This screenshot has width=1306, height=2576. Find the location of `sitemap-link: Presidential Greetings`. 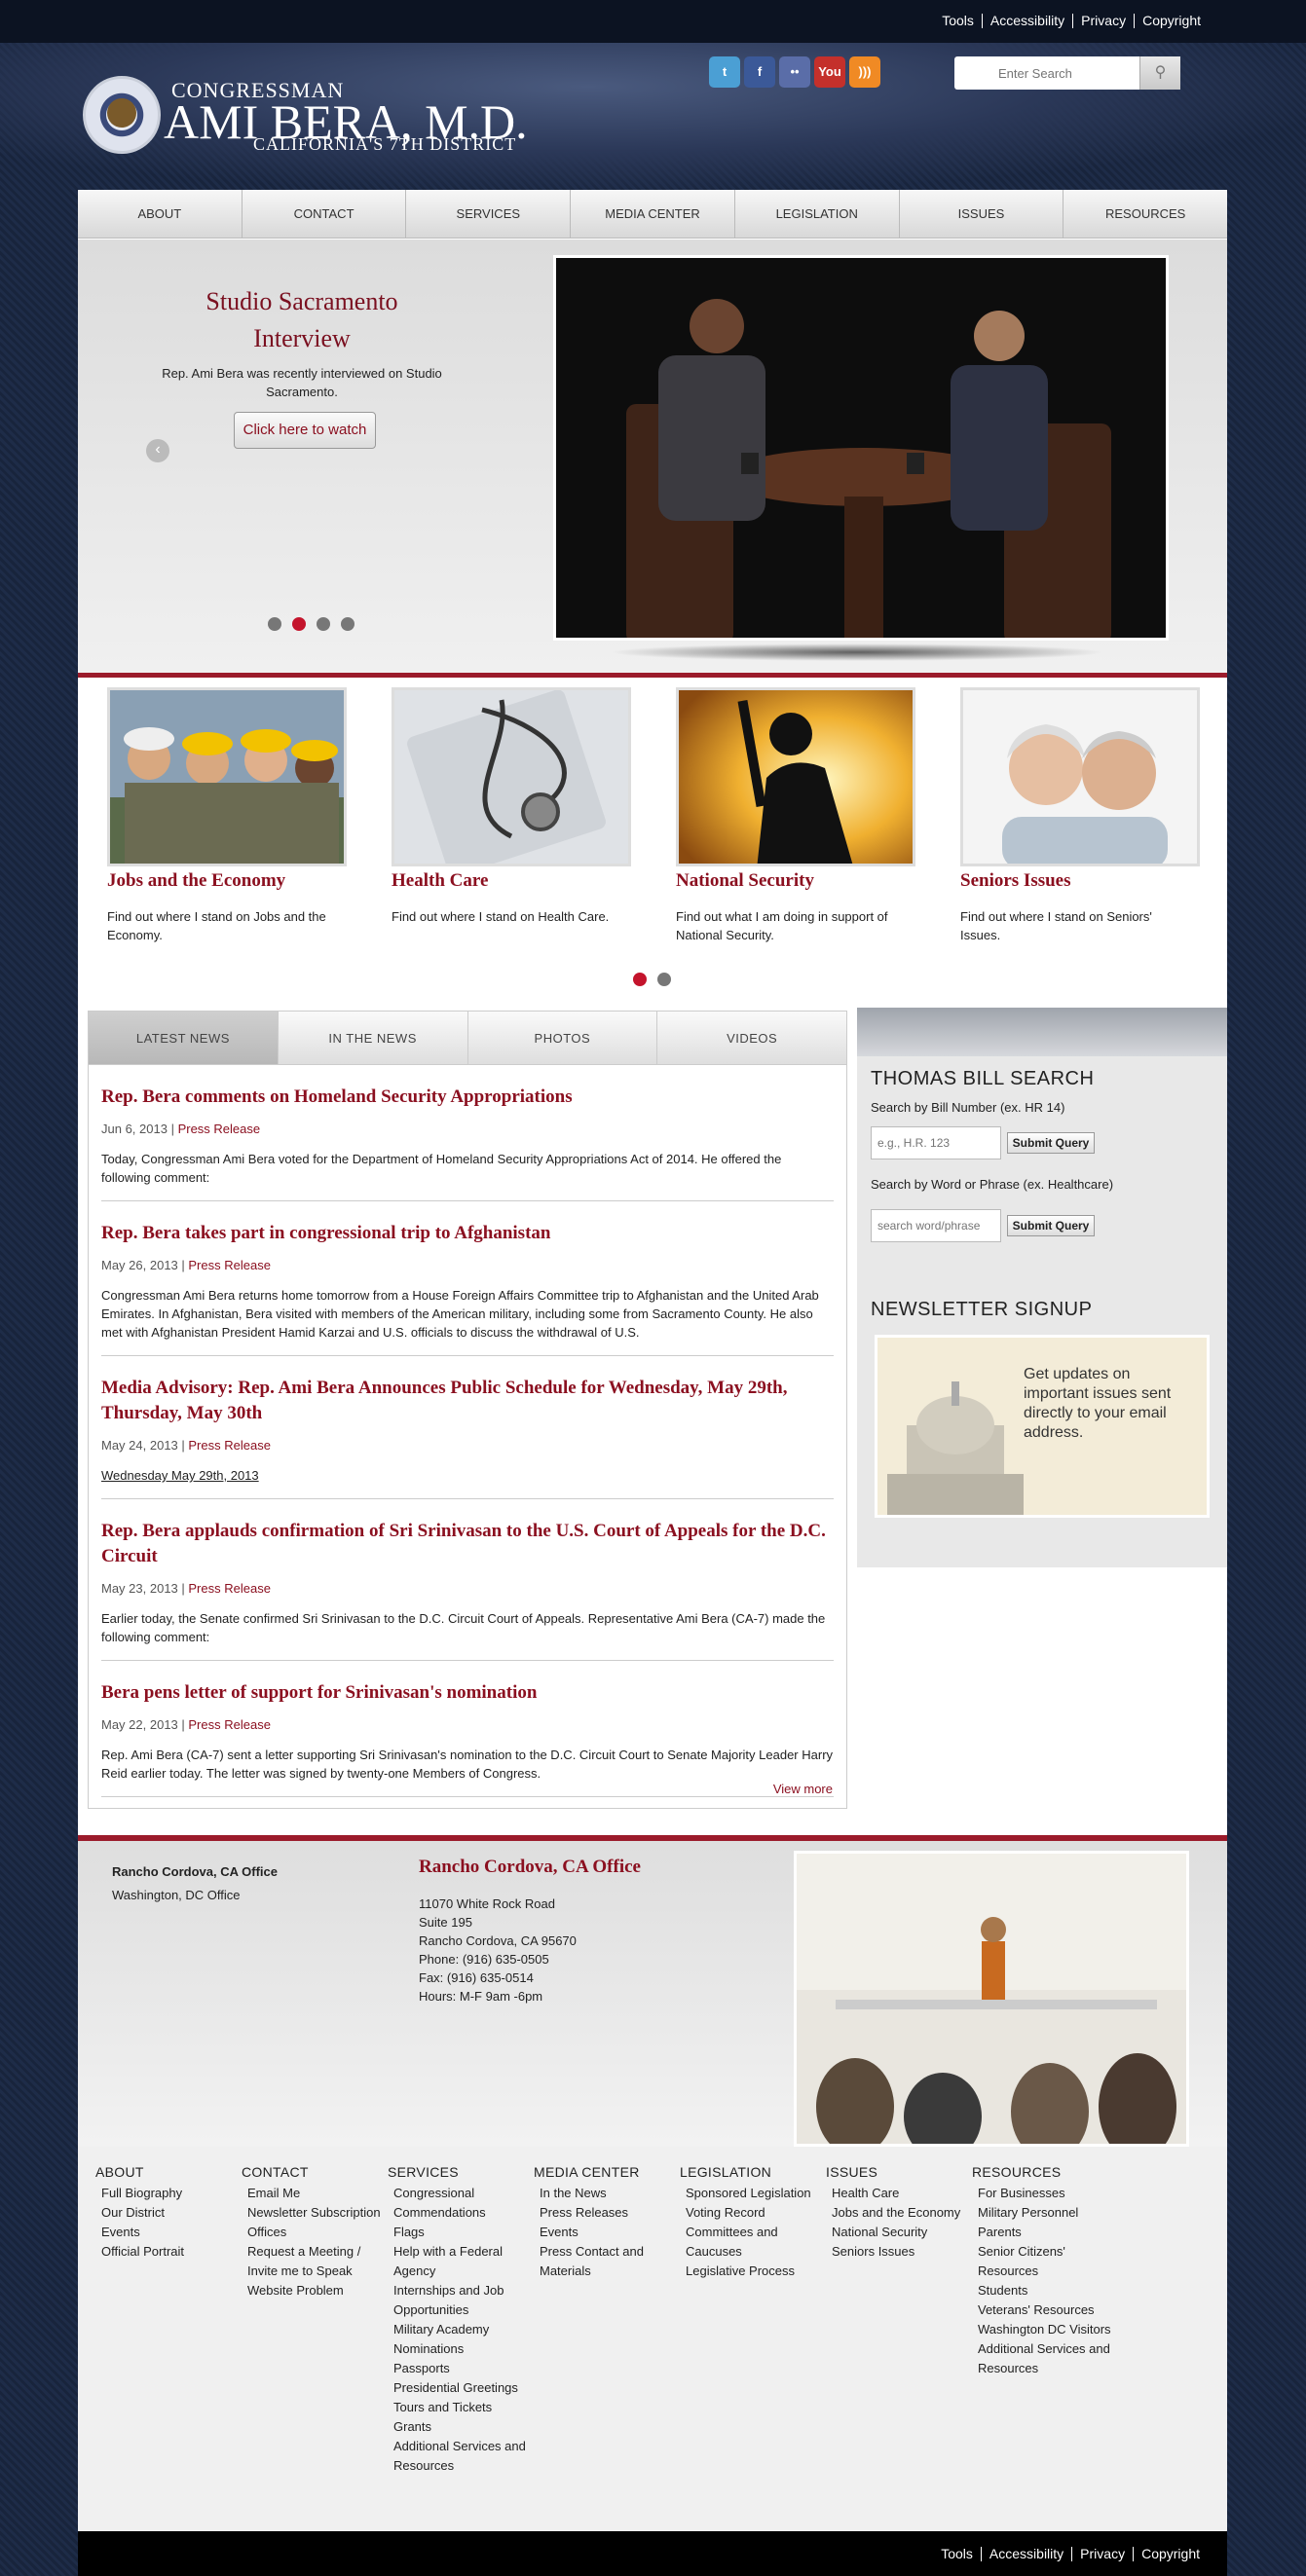

sitemap-link: Presidential Greetings is located at coordinates (458, 2388).